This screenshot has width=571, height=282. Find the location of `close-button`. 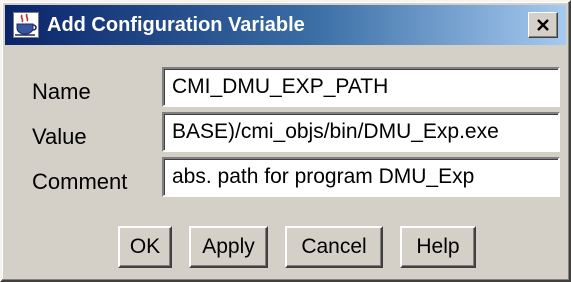

close-button is located at coordinates (543, 25).